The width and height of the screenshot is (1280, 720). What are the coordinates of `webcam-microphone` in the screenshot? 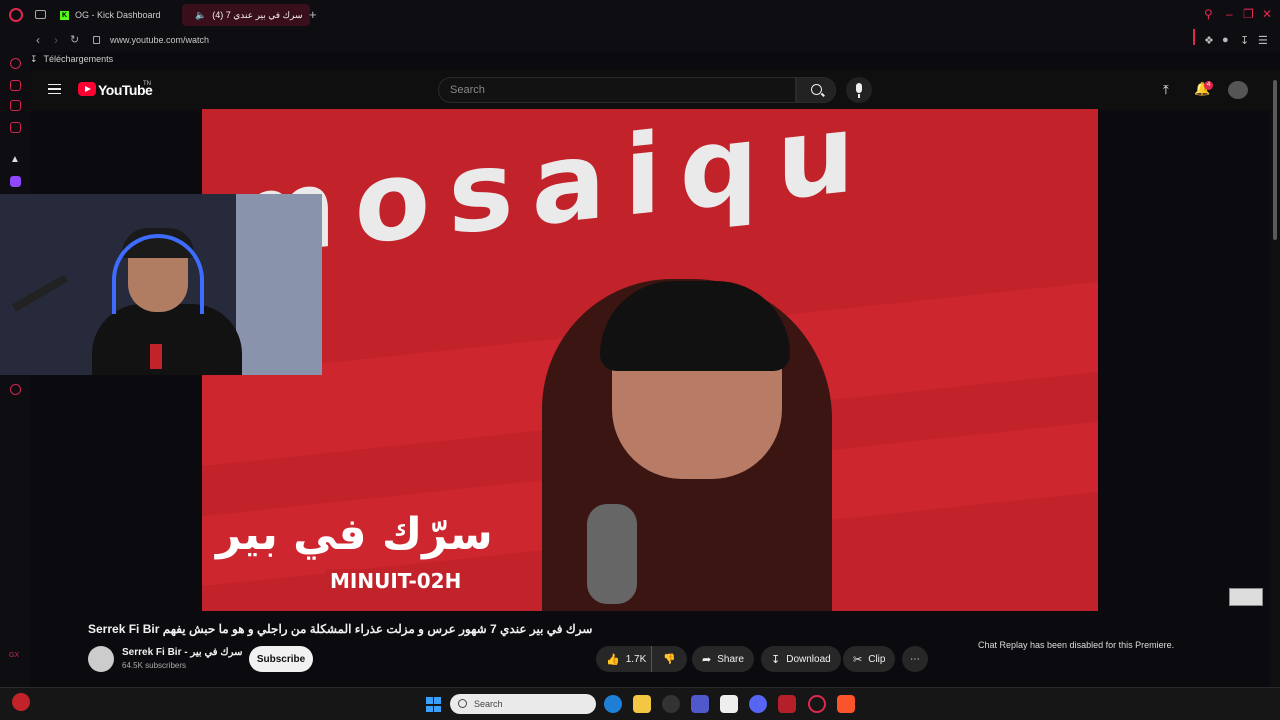 It's located at (156, 356).